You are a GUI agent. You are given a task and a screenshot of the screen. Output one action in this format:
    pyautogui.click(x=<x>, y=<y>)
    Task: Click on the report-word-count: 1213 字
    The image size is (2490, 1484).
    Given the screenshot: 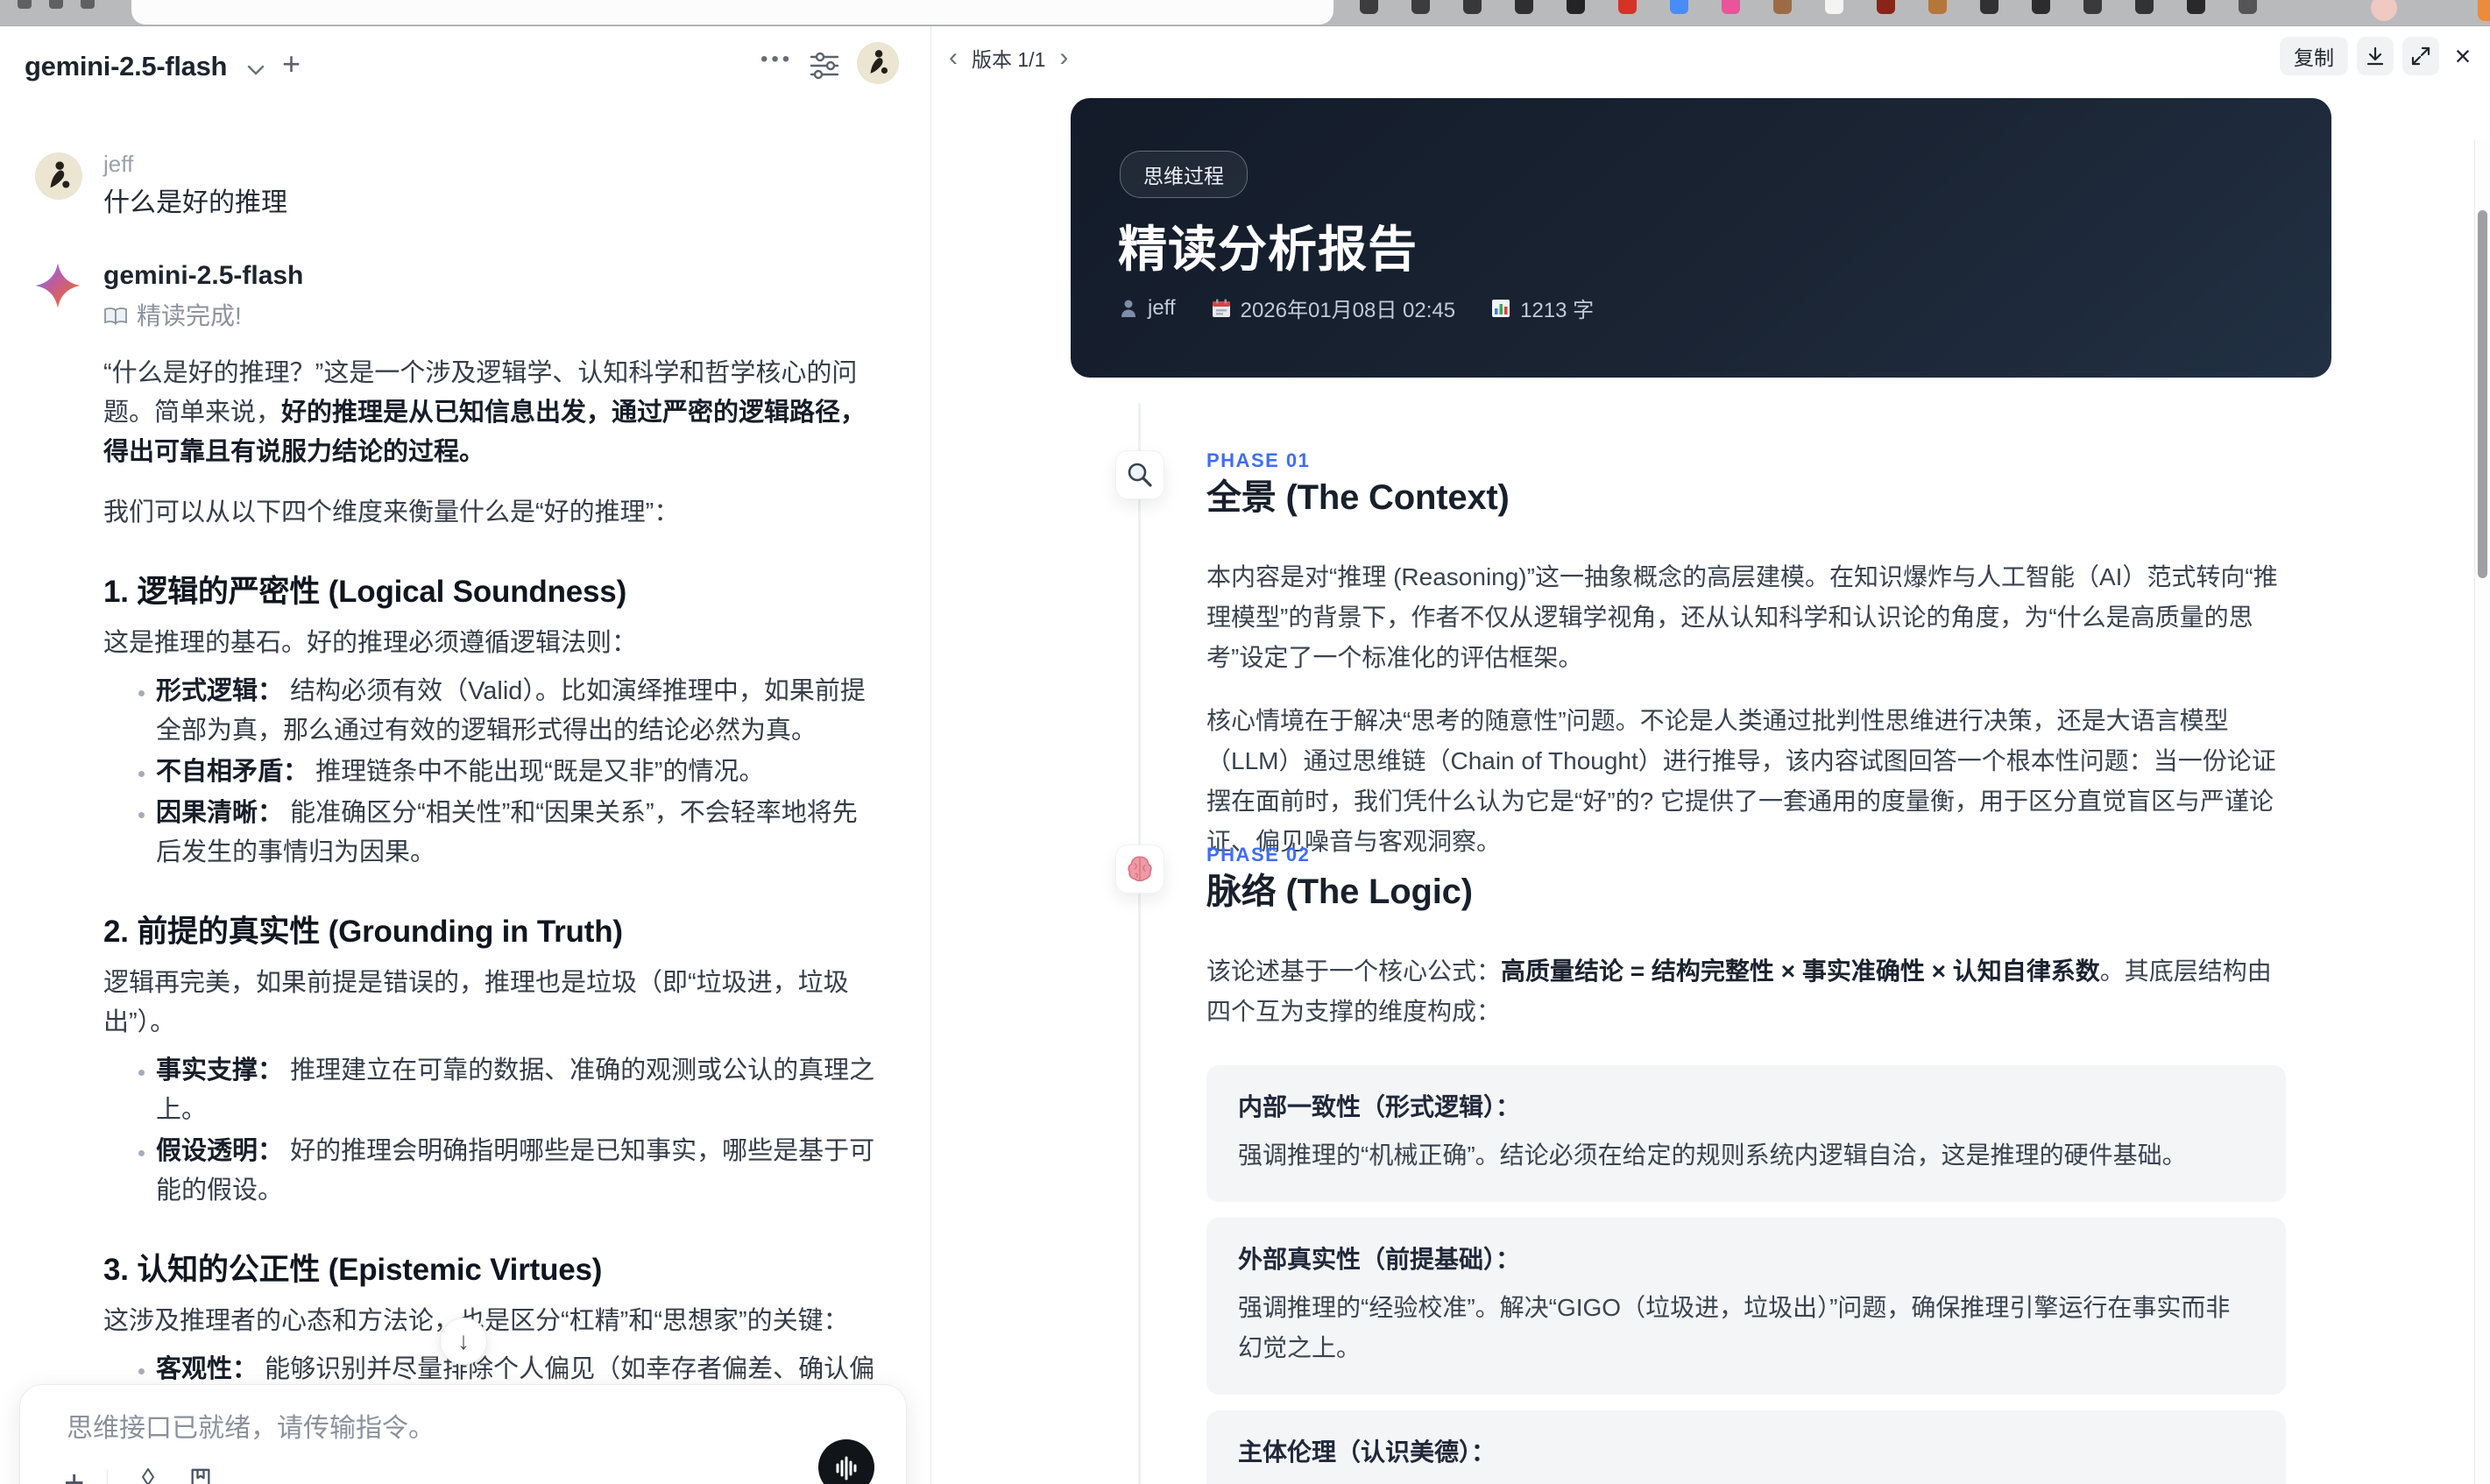 What is the action you would take?
    pyautogui.click(x=1542, y=308)
    